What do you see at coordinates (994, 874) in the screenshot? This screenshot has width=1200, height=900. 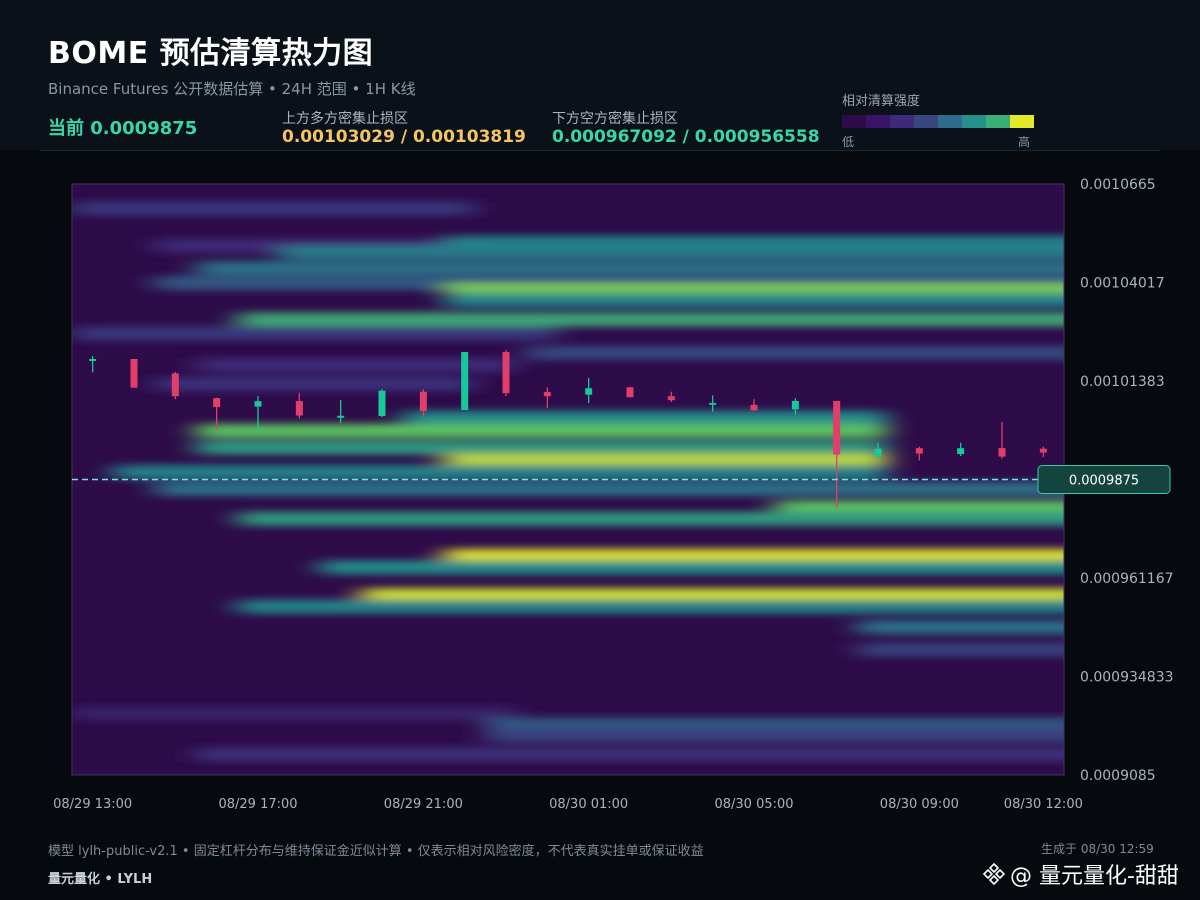 I see `binance-logo-icon` at bounding box center [994, 874].